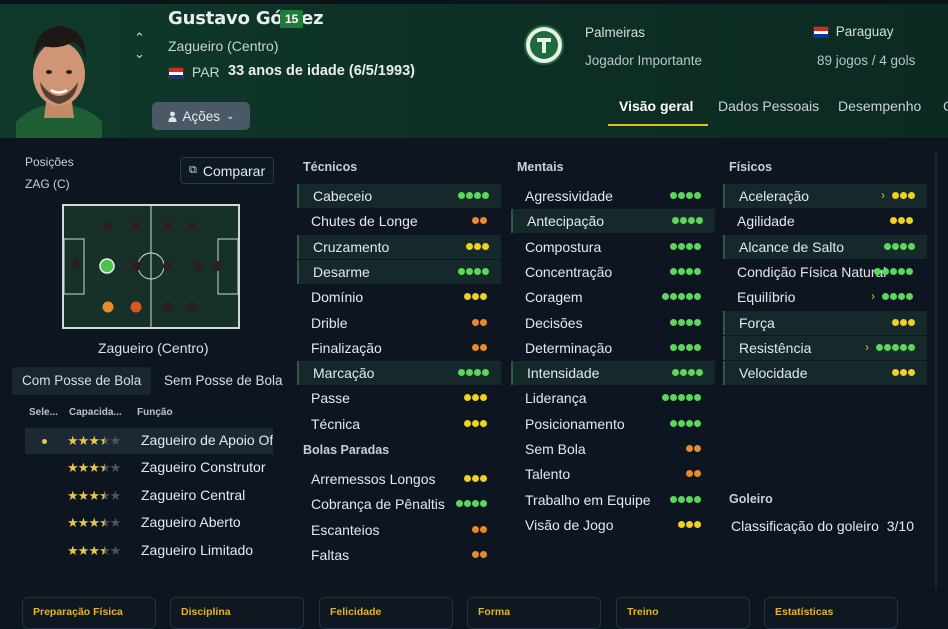  I want to click on compare-button: ⧉ Comparar, so click(227, 170).